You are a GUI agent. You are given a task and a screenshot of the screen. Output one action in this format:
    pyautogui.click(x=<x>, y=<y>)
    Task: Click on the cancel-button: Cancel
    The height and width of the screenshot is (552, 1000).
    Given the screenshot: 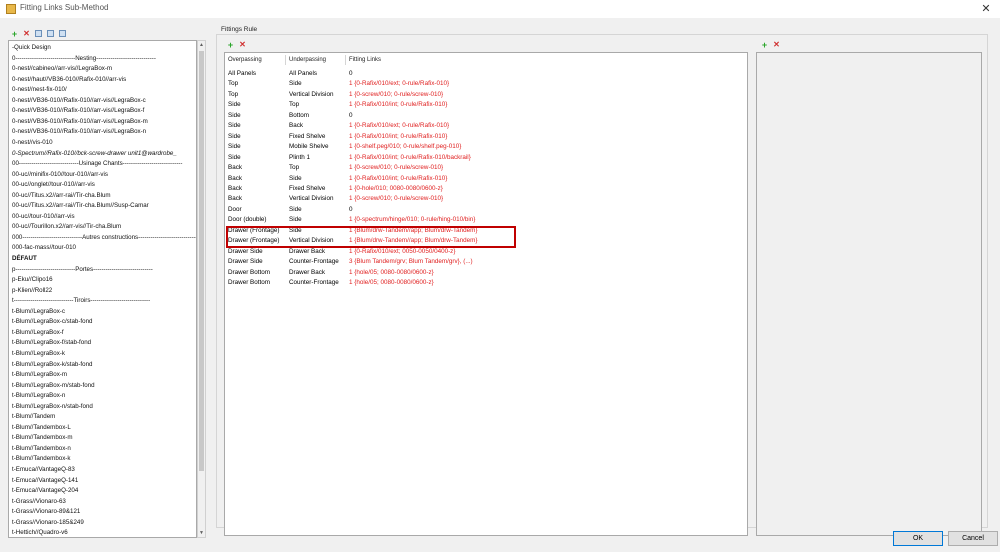 What is the action you would take?
    pyautogui.click(x=973, y=538)
    